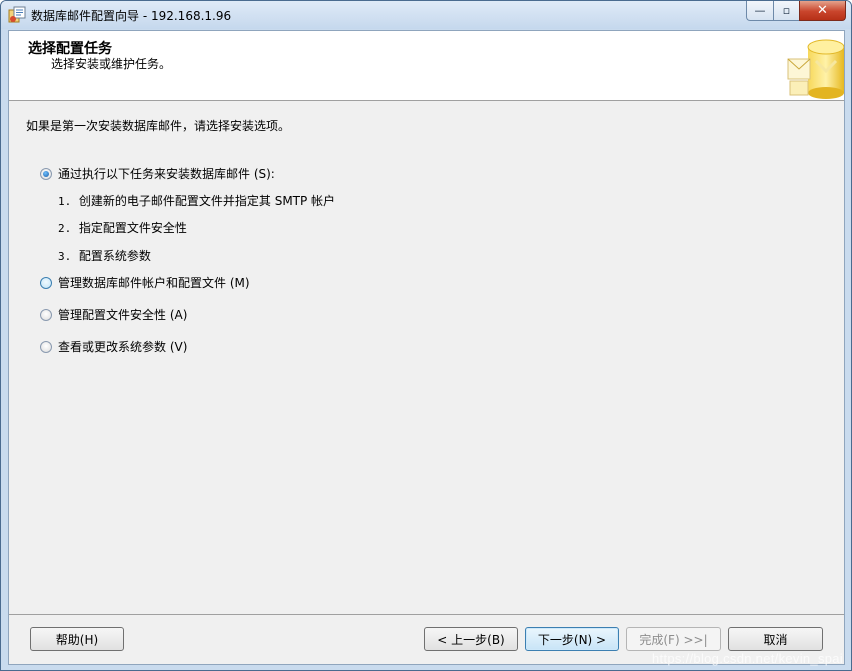  What do you see at coordinates (46, 173) in the screenshot?
I see `radio-install` at bounding box center [46, 173].